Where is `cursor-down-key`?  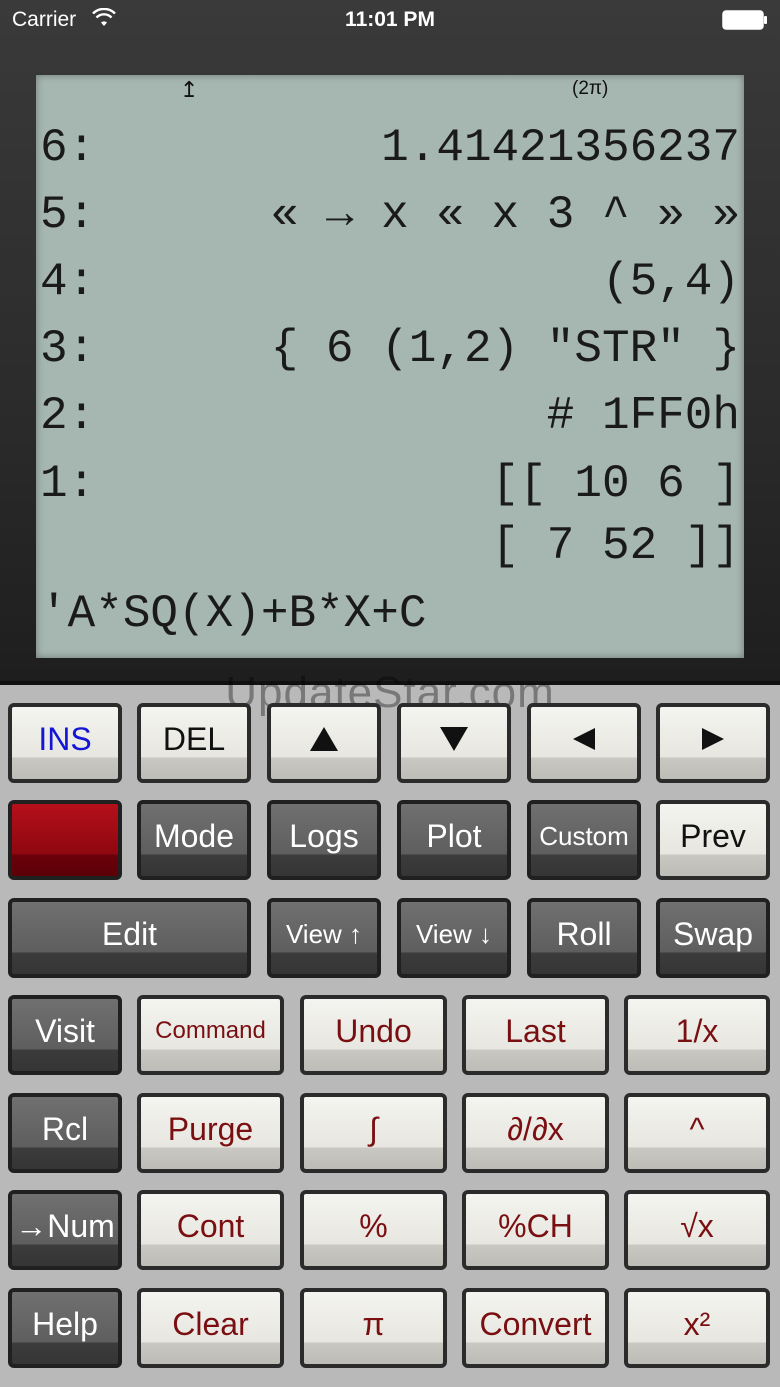 cursor-down-key is located at coordinates (454, 743).